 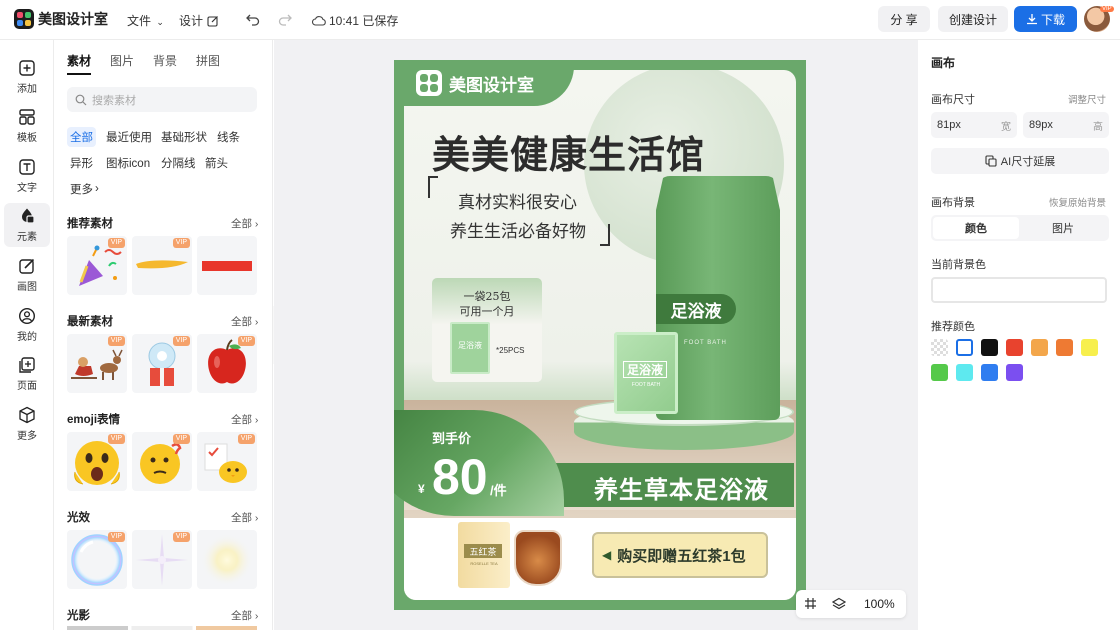 I want to click on chip-dividers: 分隔线, so click(x=178, y=163).